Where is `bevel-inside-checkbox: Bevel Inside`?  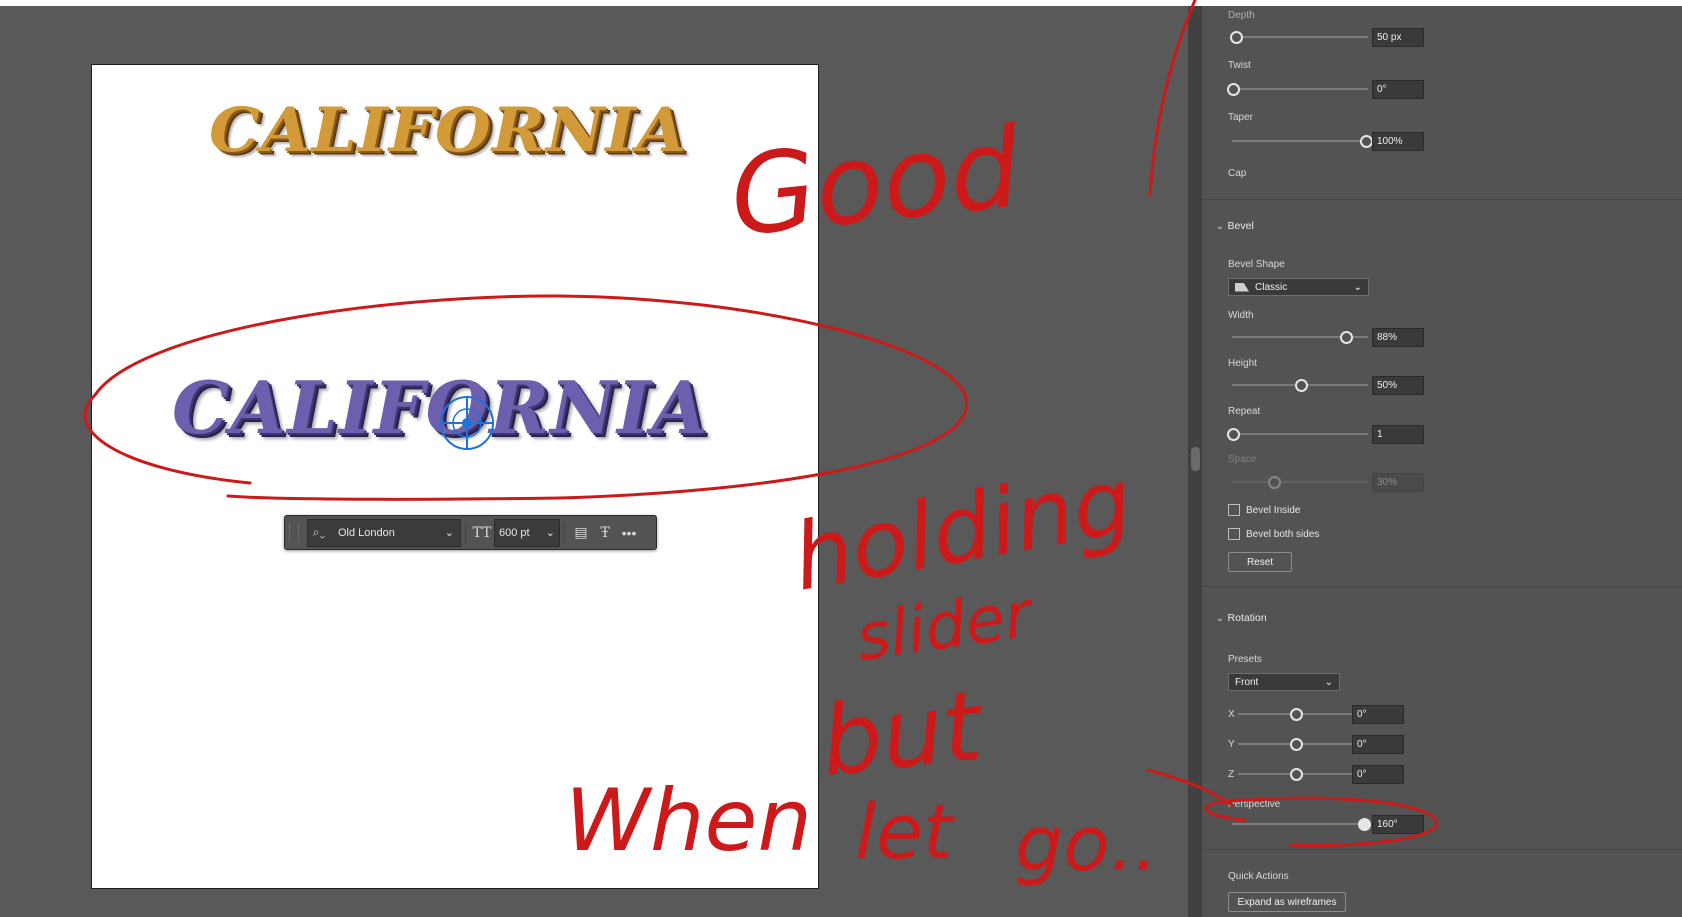 bevel-inside-checkbox: Bevel Inside is located at coordinates (1264, 510).